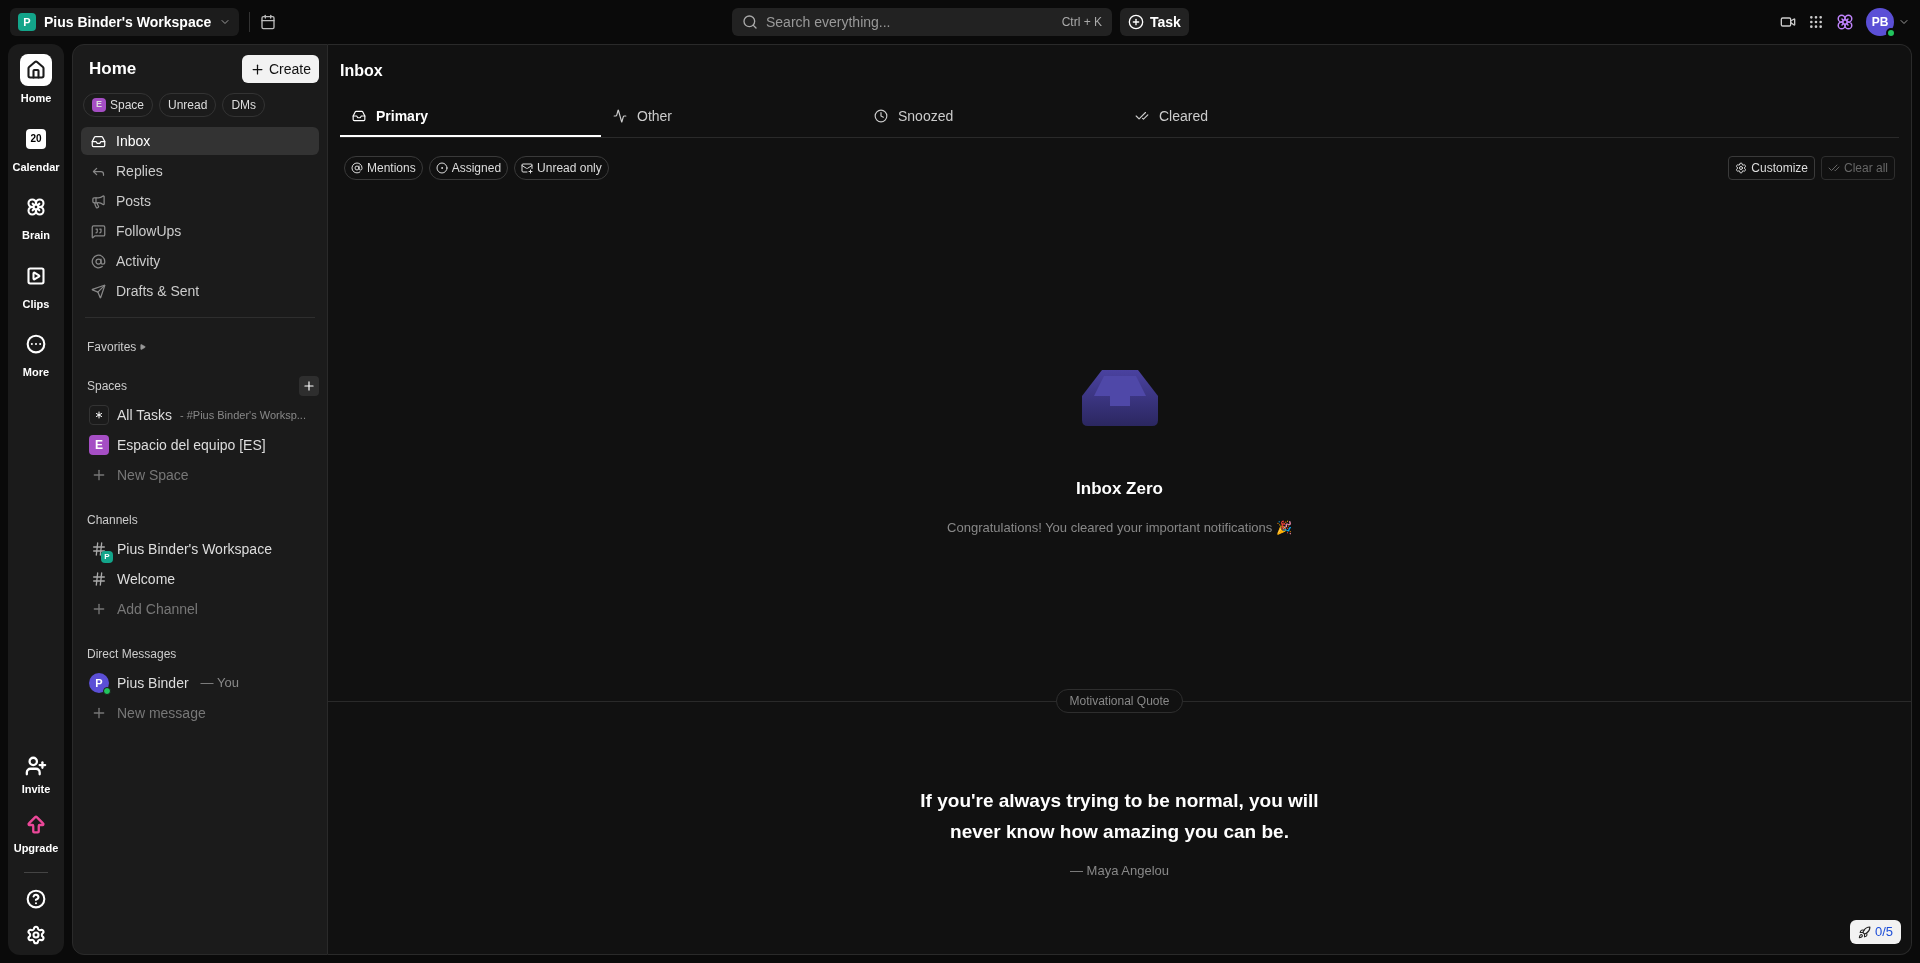 The width and height of the screenshot is (1920, 963). I want to click on sidebar-nav-item: Replies, so click(200, 171).